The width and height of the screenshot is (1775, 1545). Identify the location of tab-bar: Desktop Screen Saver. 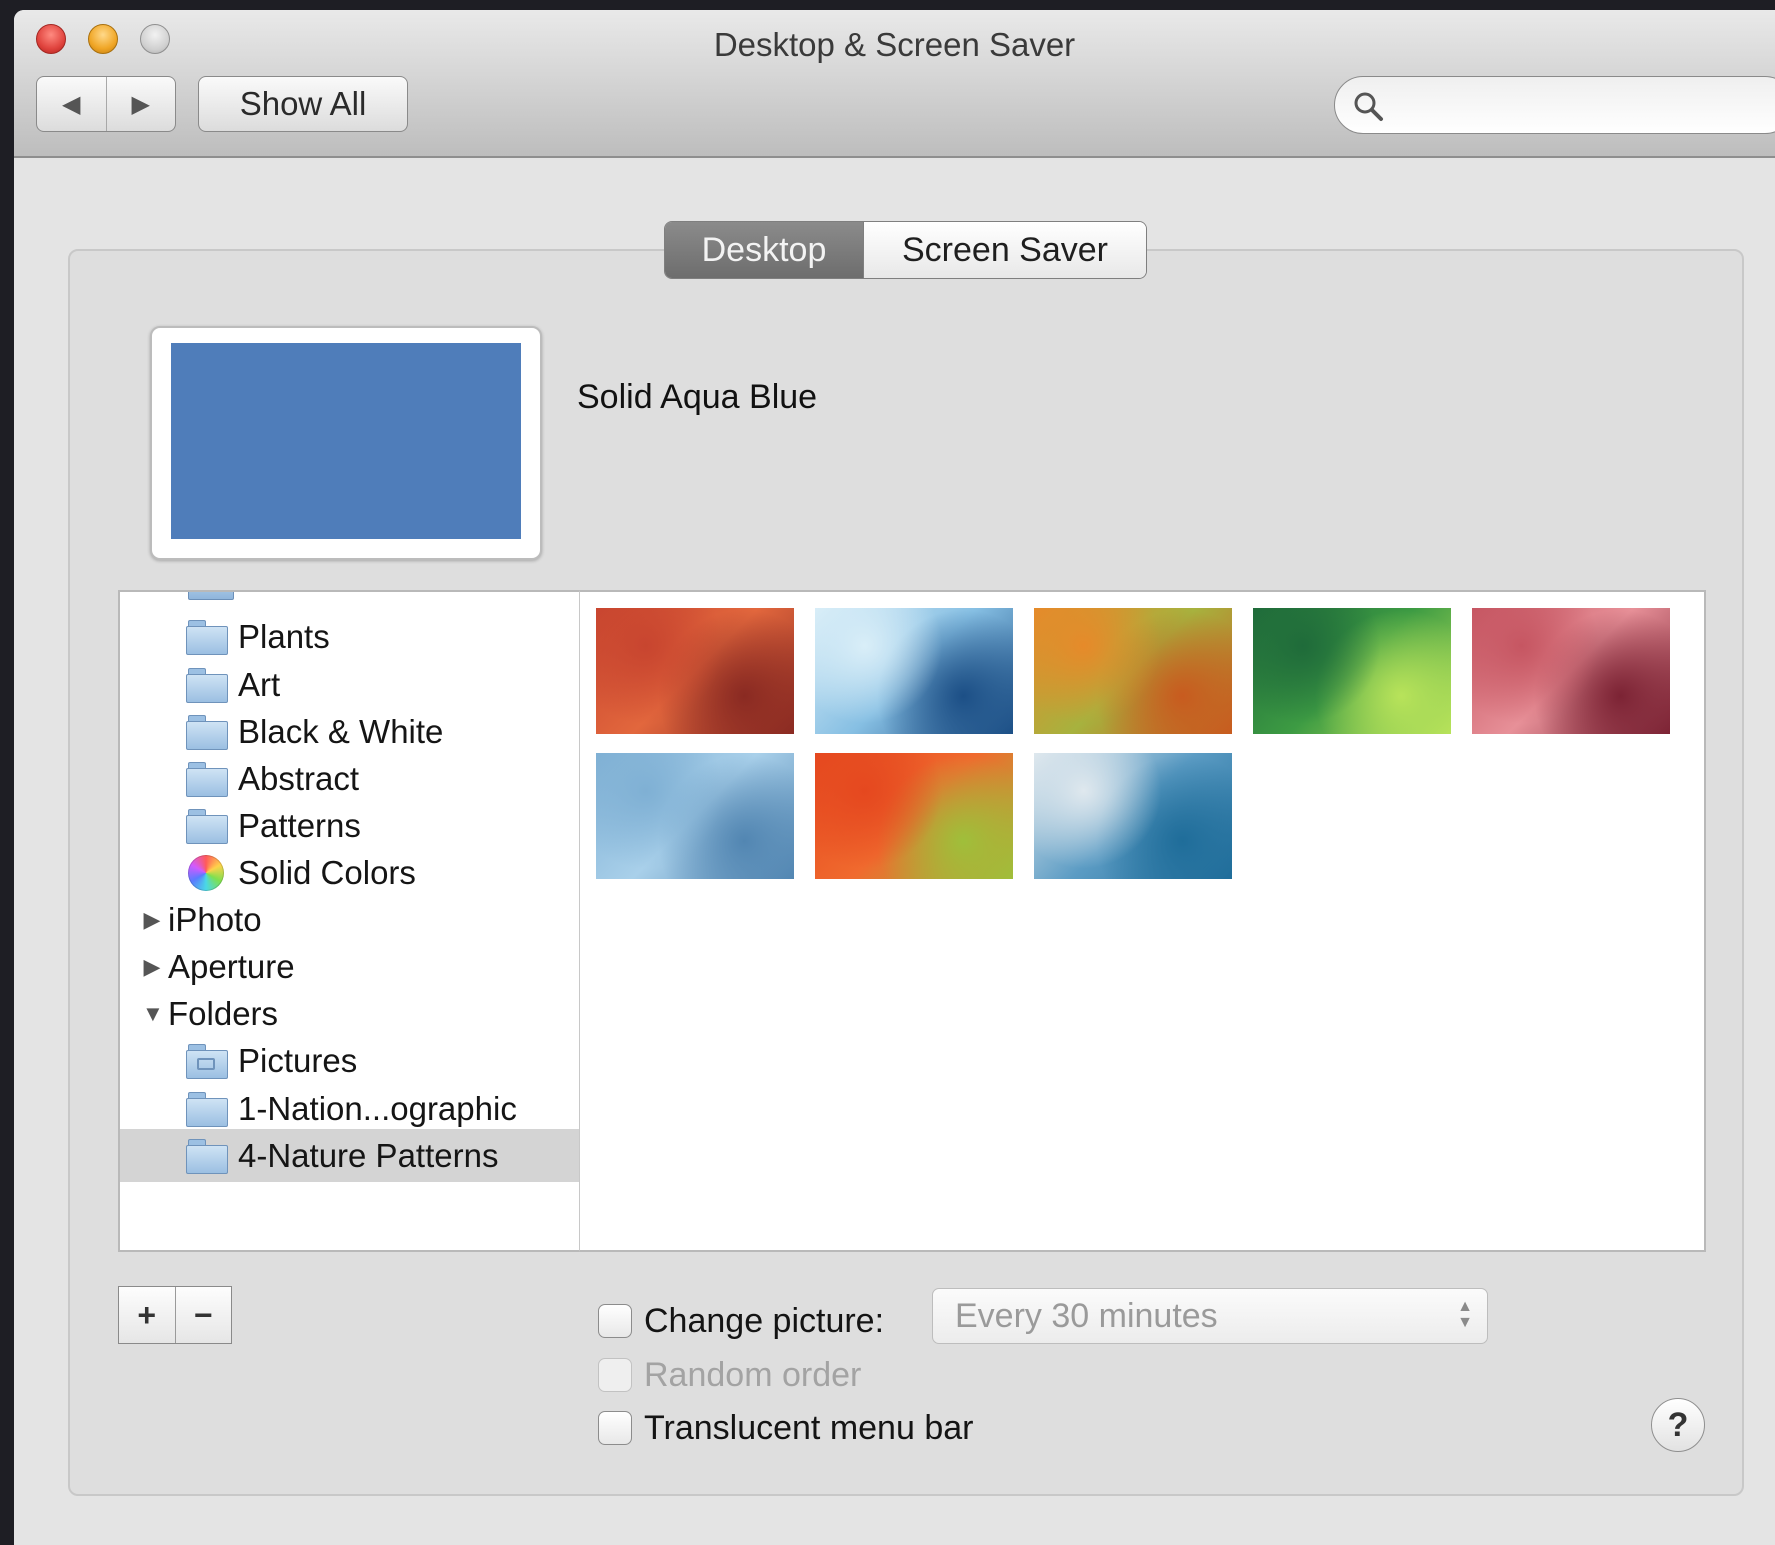
(905, 250).